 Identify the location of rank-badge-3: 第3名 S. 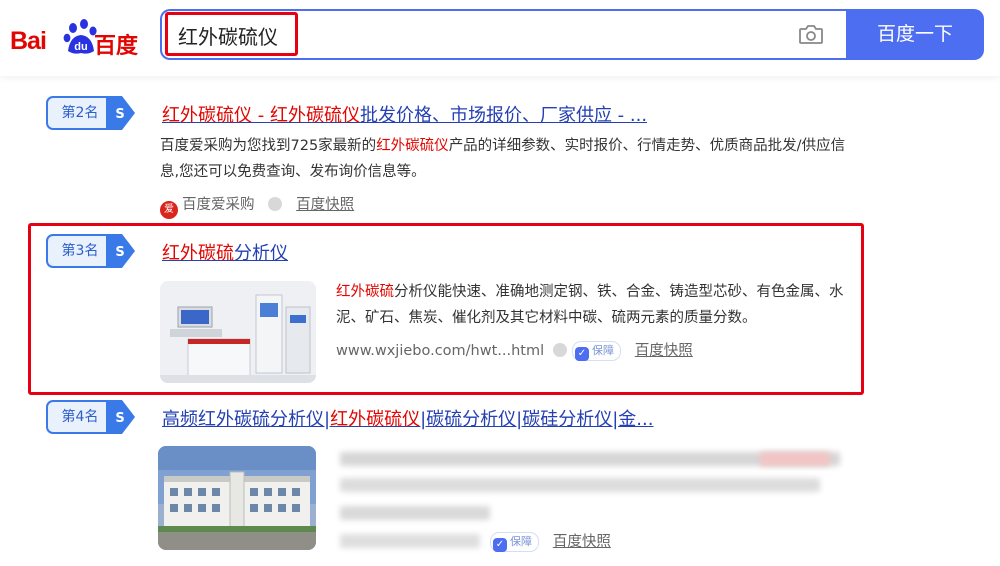
(90, 251).